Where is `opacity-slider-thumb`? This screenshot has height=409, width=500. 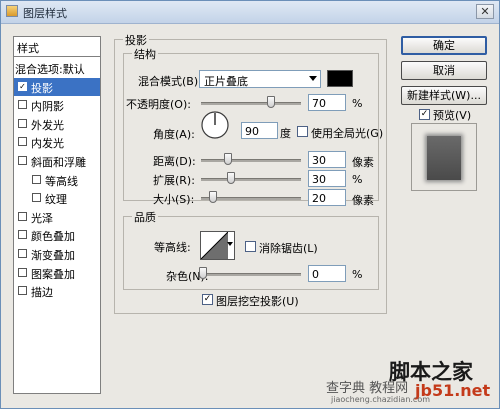
opacity-slider-thumb is located at coordinates (271, 102).